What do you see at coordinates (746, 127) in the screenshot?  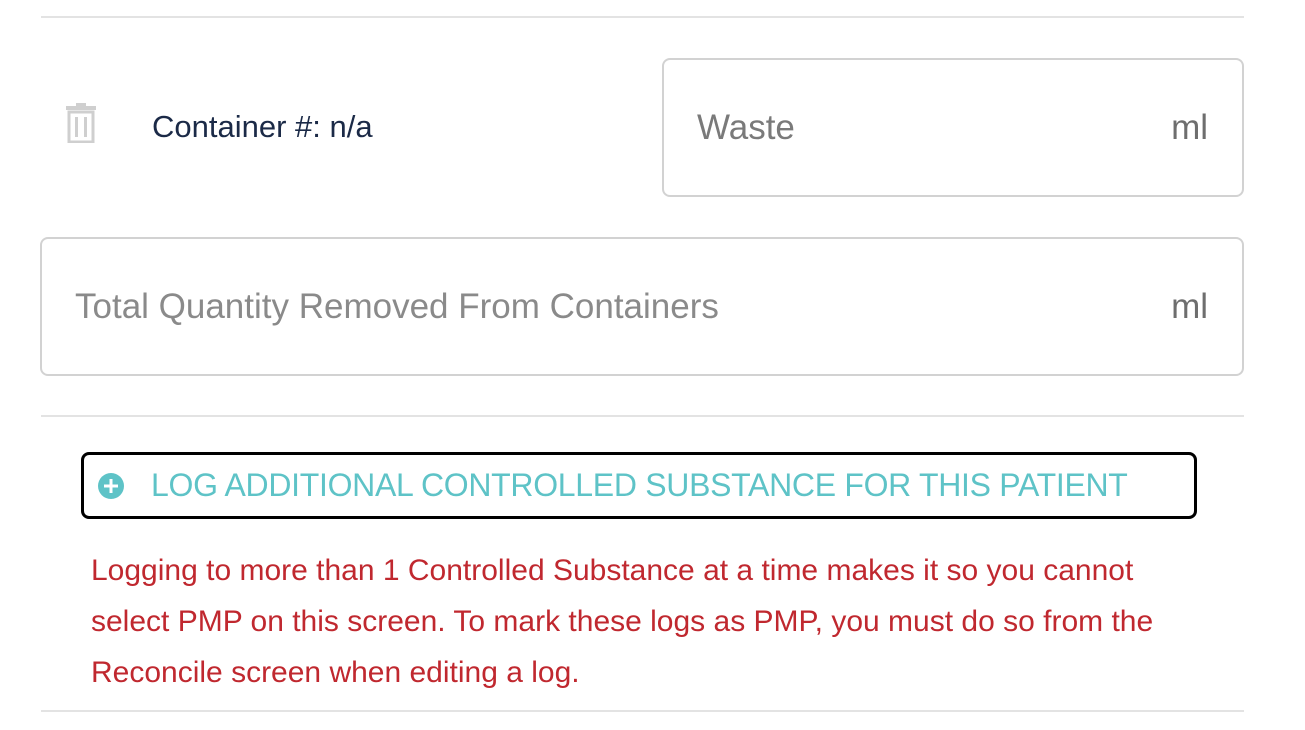 I see `waste-placeholder: Waste` at bounding box center [746, 127].